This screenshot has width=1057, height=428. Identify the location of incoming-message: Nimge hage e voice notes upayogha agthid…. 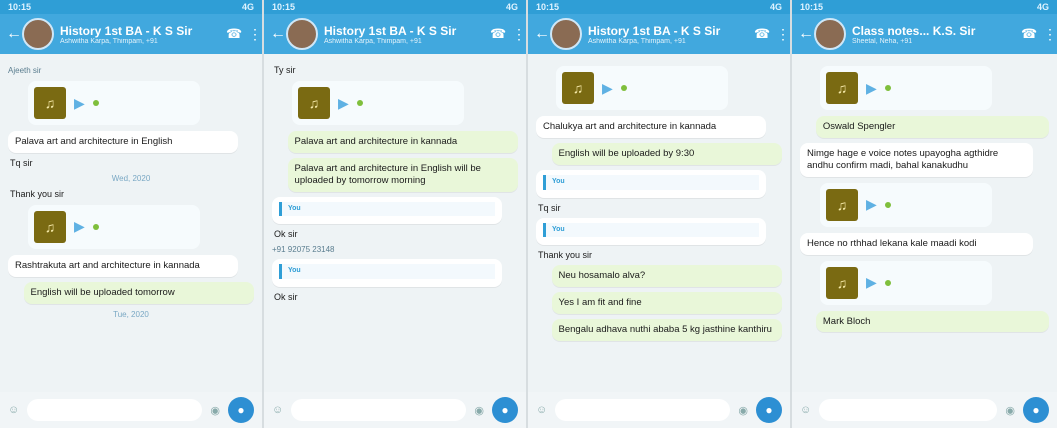
(917, 159).